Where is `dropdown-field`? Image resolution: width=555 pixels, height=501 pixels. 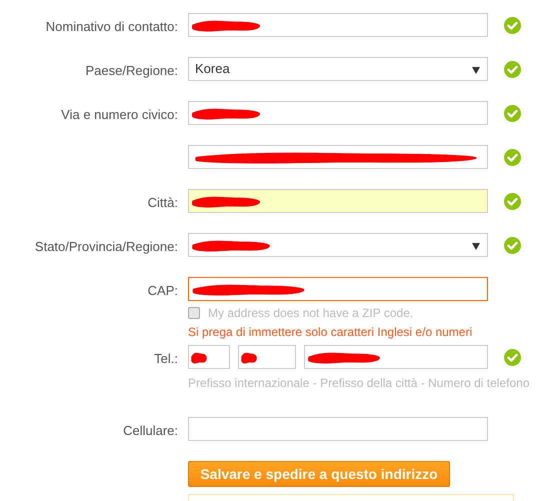
dropdown-field is located at coordinates (338, 245).